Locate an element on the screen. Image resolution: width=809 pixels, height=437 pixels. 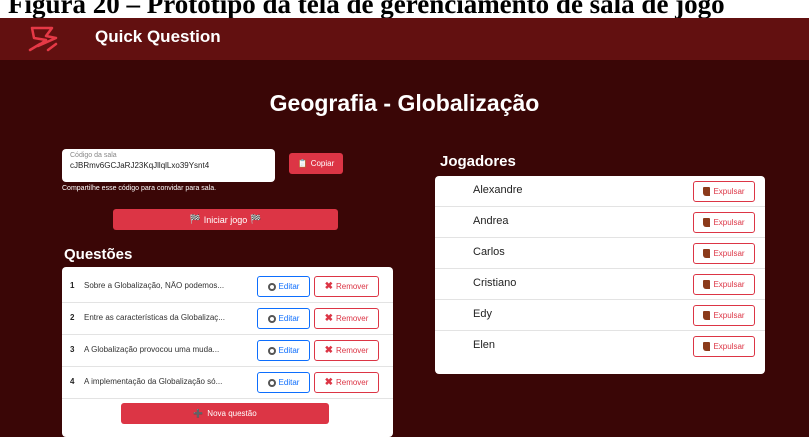
start-game-label: Iniciar jogo is located at coordinates (225, 219).